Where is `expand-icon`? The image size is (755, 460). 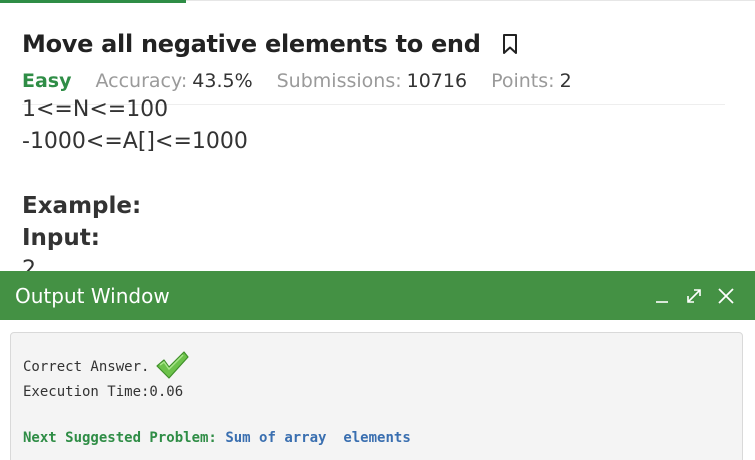 expand-icon is located at coordinates (694, 296).